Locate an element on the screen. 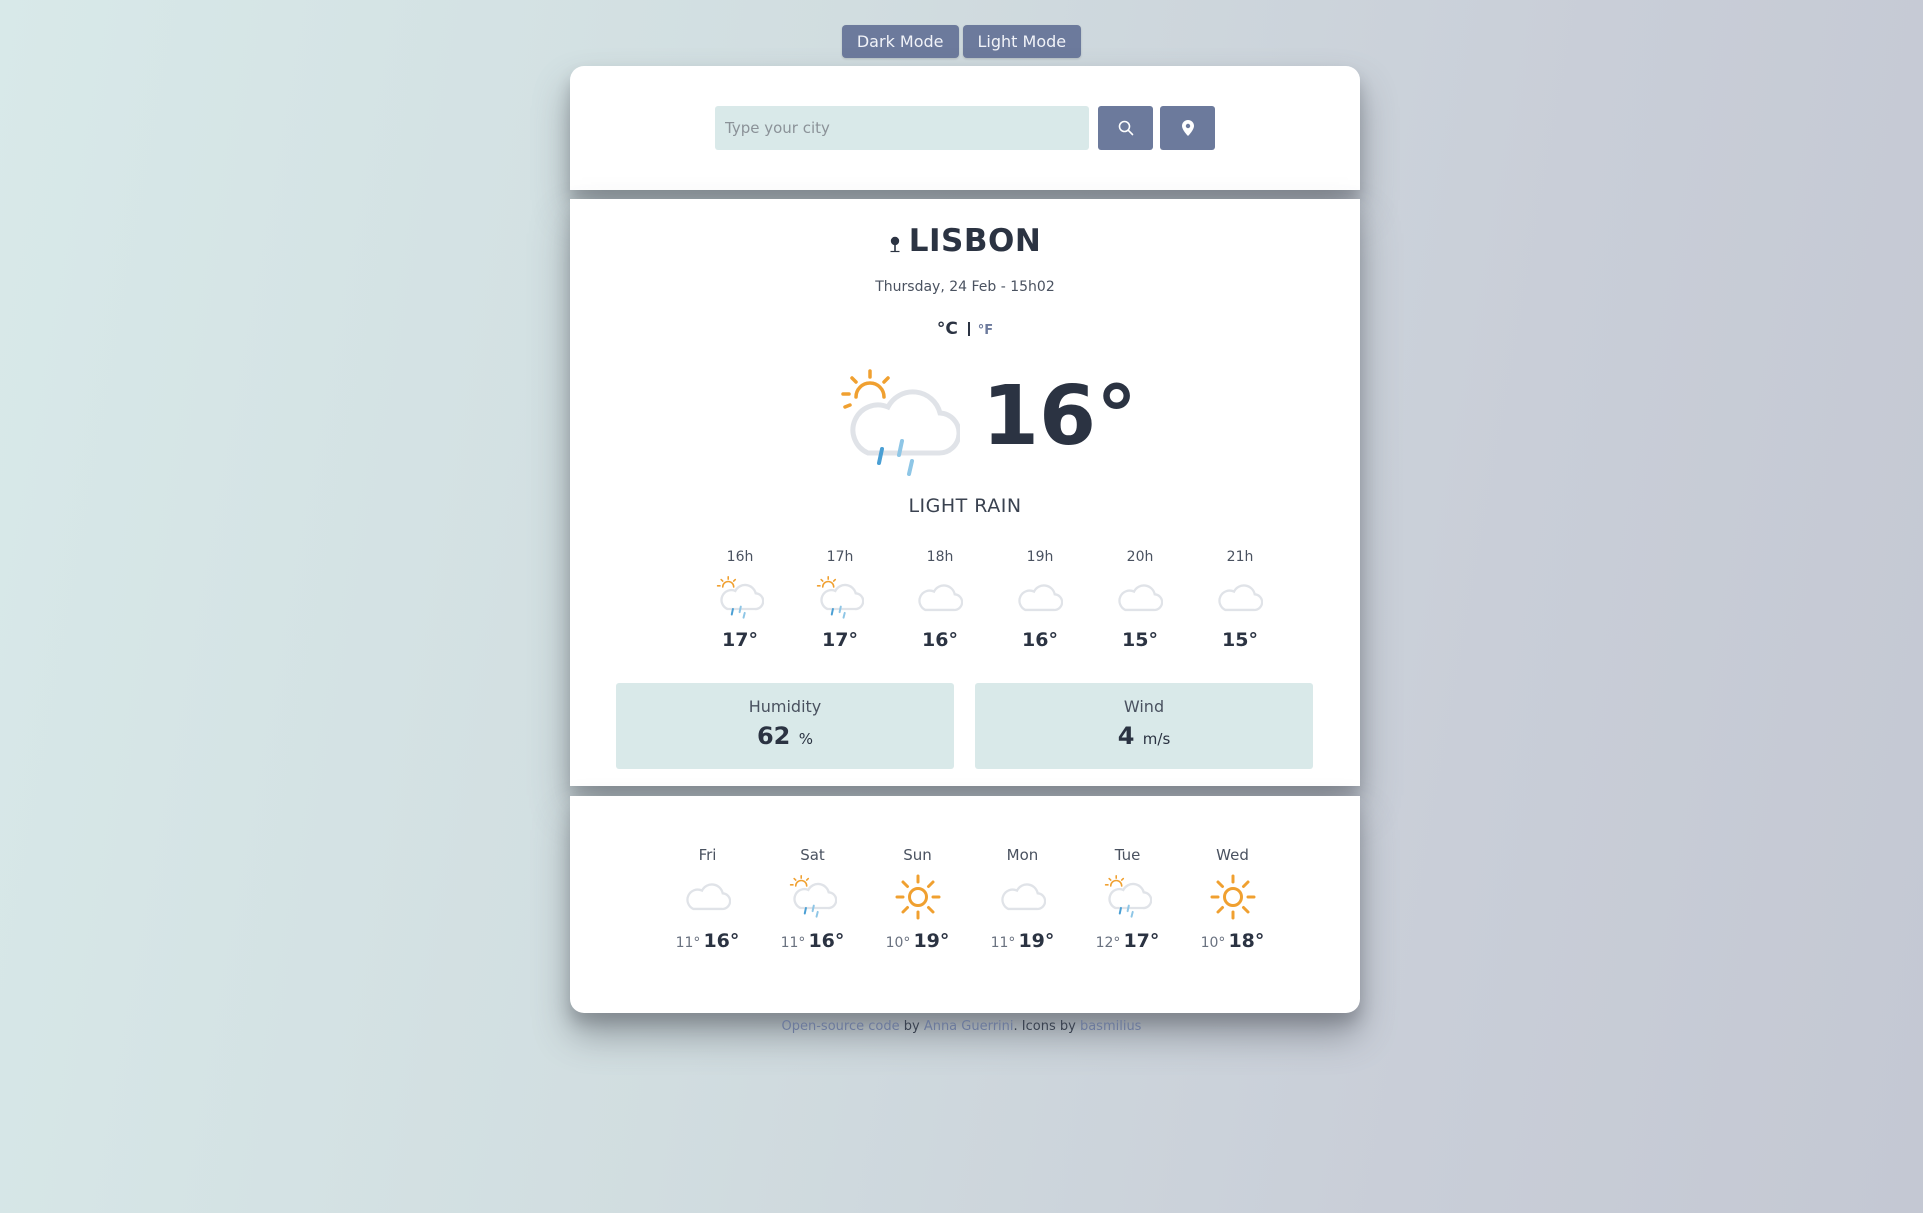 The height and width of the screenshot is (1213, 1923). unit-divider is located at coordinates (968, 329).